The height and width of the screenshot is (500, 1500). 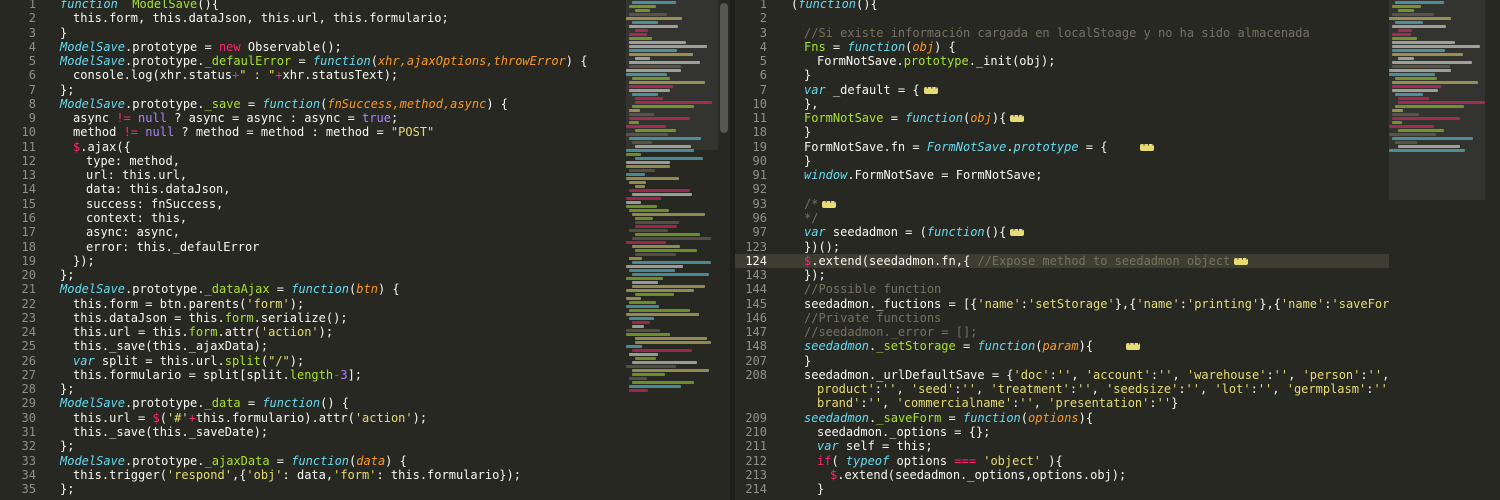 I want to click on code-token: ,, so click(x=1179, y=374).